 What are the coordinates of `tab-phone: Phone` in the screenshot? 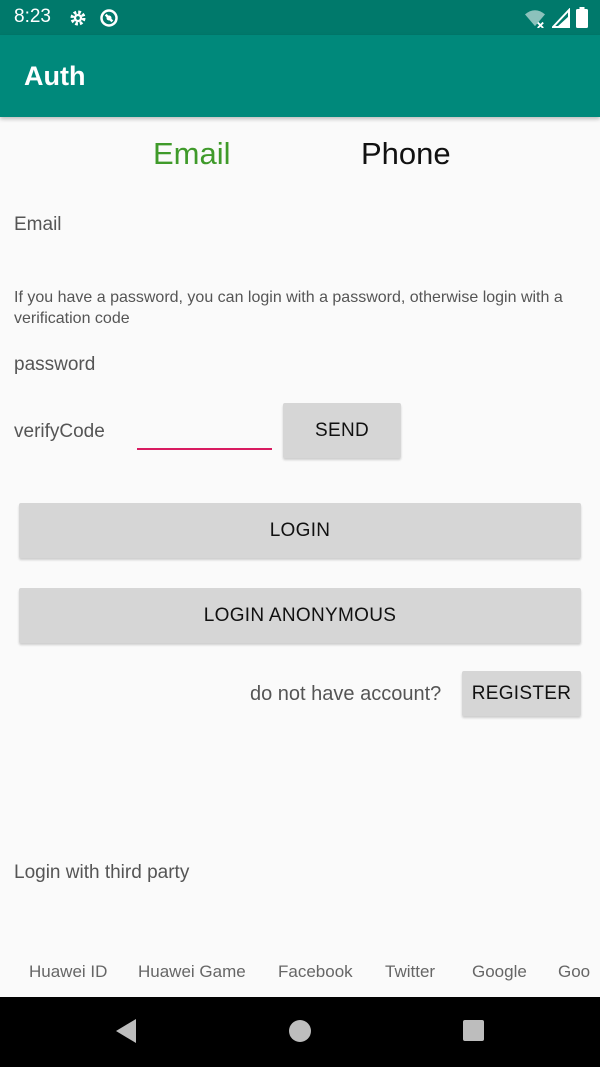 It's located at (406, 154).